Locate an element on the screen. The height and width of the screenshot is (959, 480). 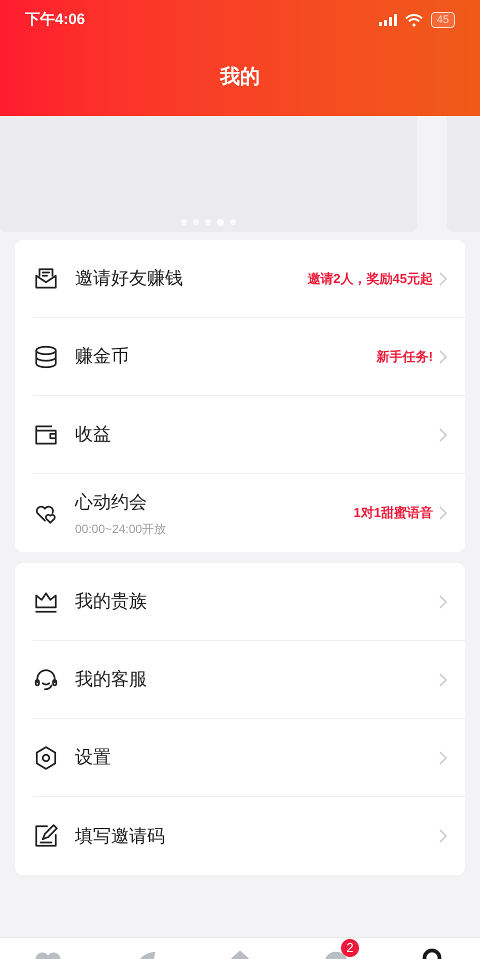
menu-row: 我的贵族 is located at coordinates (249, 602).